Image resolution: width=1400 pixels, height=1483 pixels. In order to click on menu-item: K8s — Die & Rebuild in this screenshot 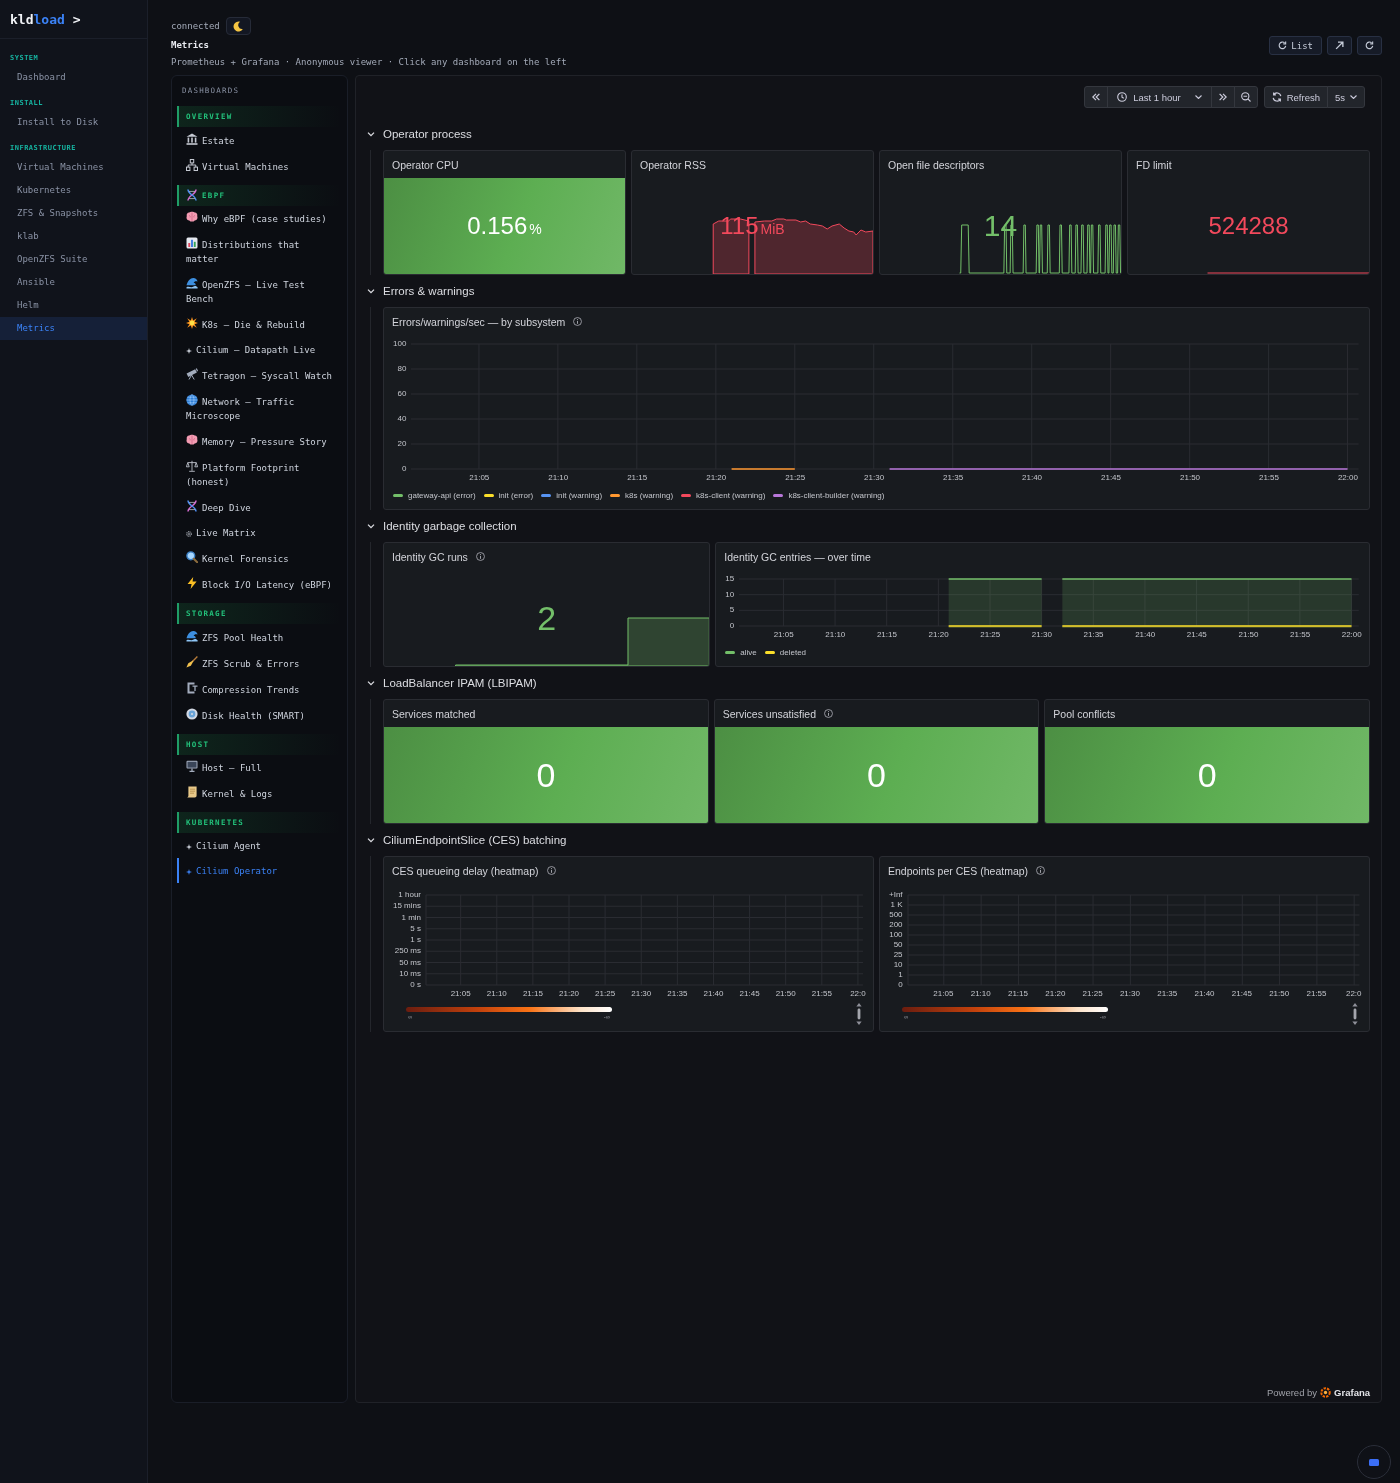, I will do `click(259, 324)`.